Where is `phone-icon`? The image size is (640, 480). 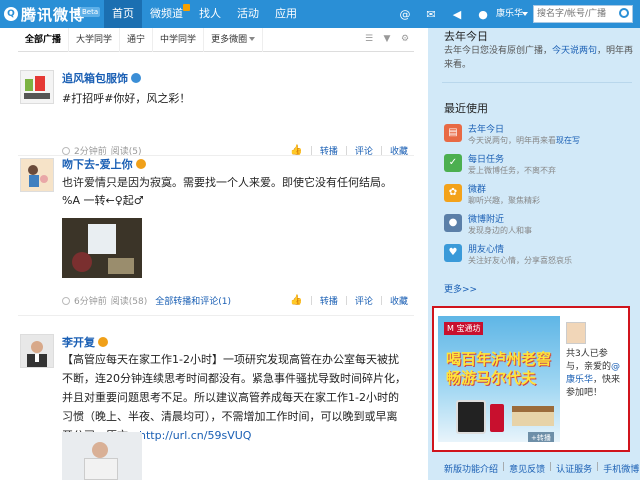 phone-icon is located at coordinates (471, 417).